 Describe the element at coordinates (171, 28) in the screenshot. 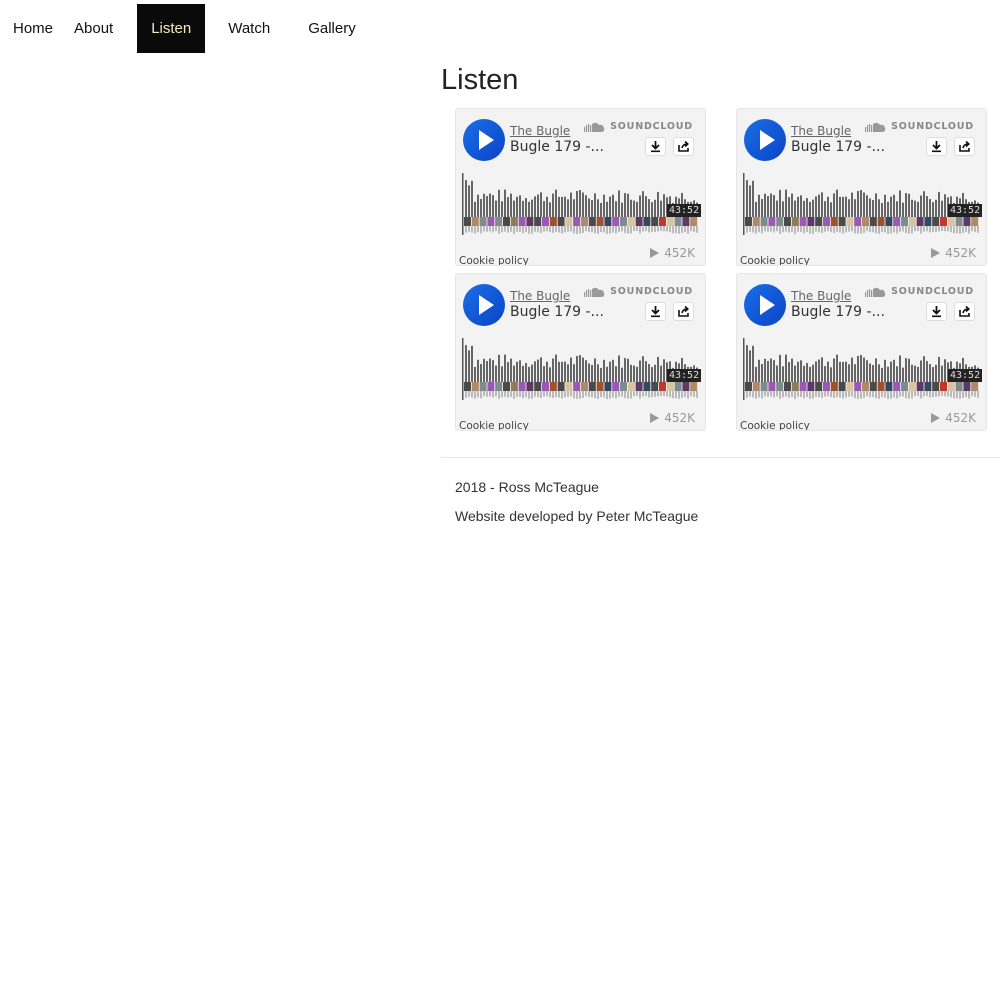

I see `nav-listen: Listen` at that location.